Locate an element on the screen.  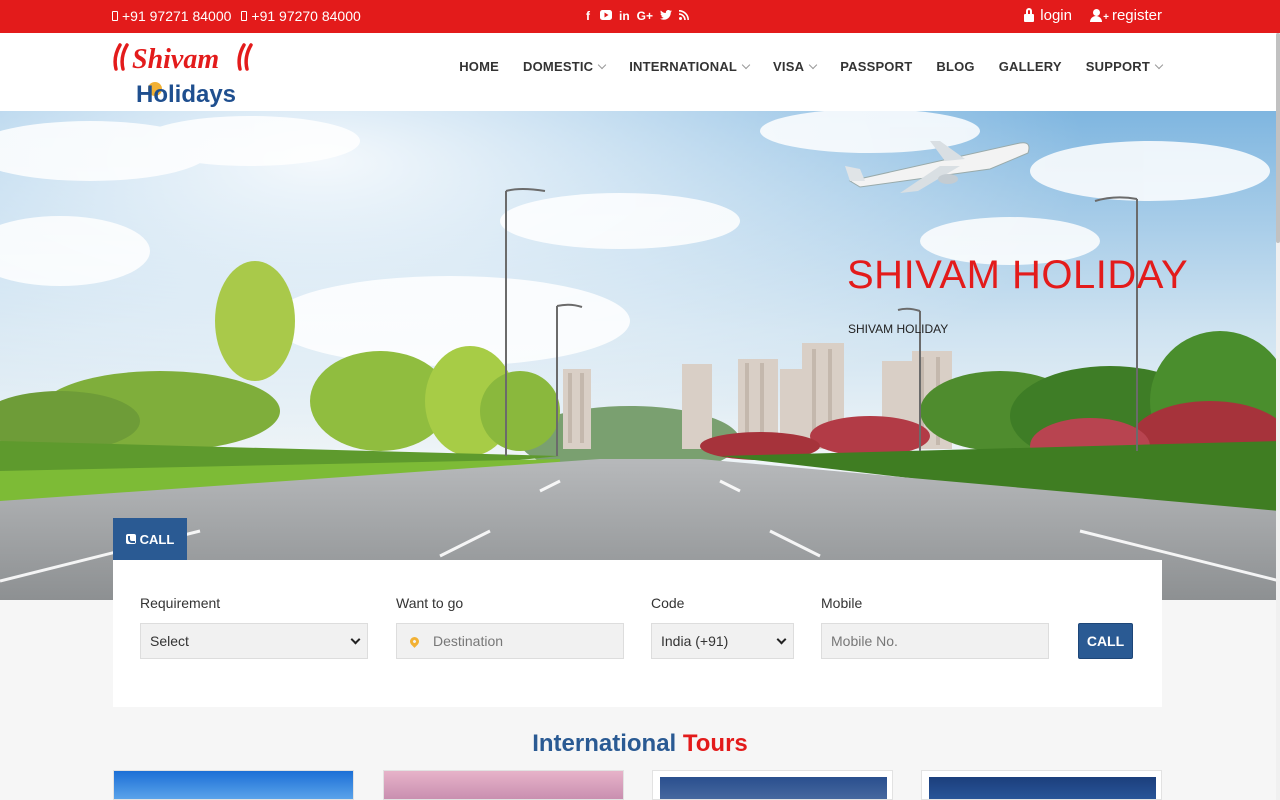
nav-item-support: SUPPORT is located at coordinates (1124, 66).